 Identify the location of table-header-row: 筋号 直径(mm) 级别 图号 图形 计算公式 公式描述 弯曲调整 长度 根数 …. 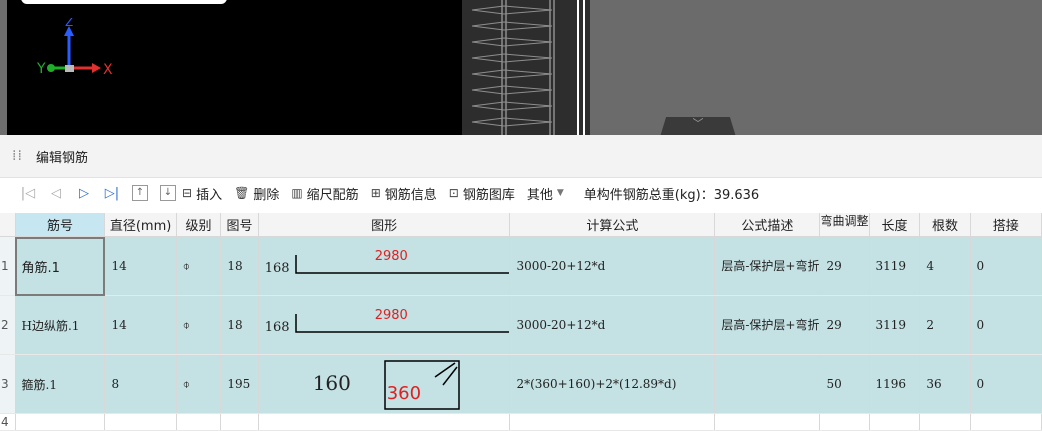
(521, 225).